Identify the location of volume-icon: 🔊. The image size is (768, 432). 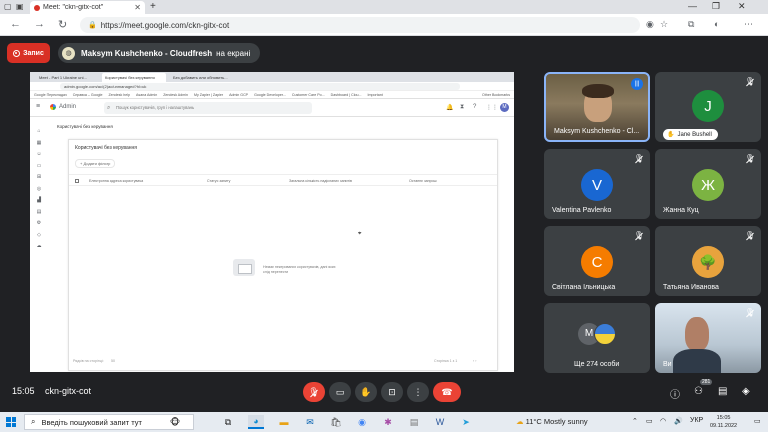
(678, 421).